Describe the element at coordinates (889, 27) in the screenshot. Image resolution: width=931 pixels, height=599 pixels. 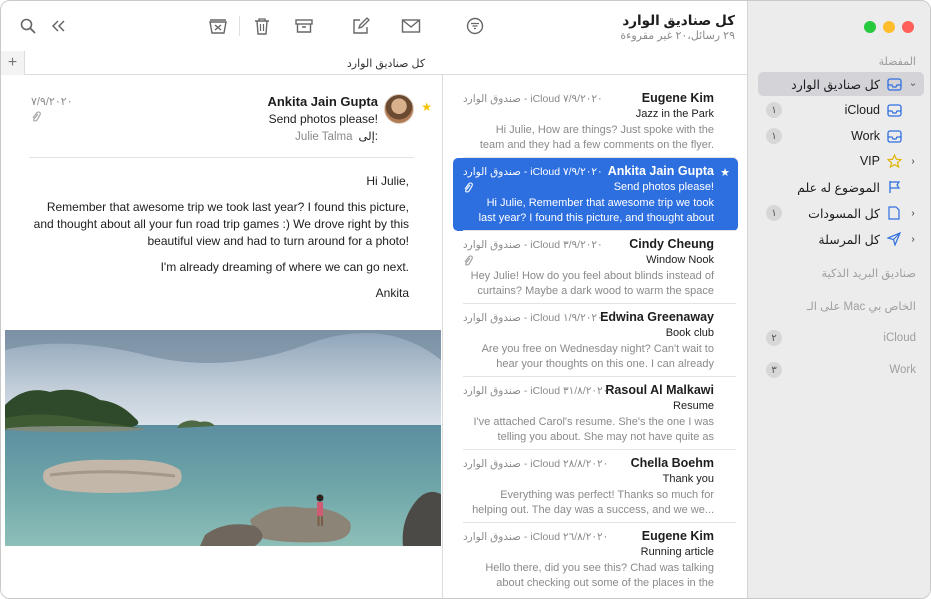
I see `minimize-button` at that location.